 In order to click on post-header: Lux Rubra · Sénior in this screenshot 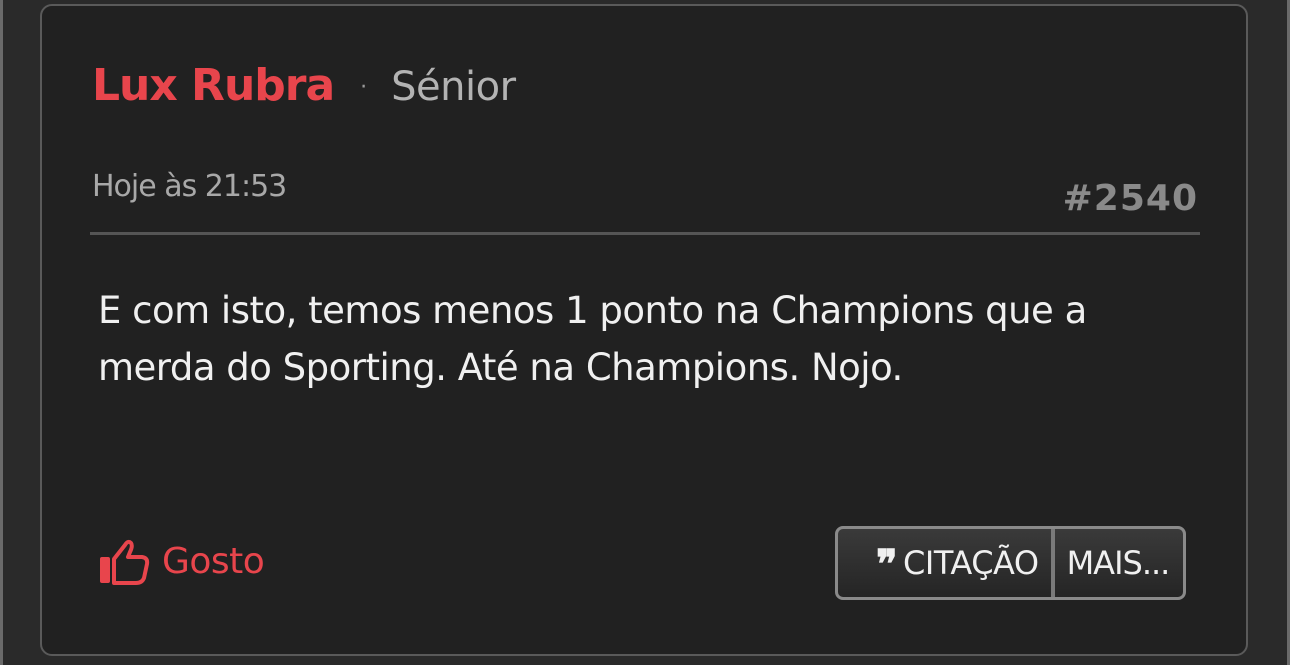, I will do `click(304, 85)`.